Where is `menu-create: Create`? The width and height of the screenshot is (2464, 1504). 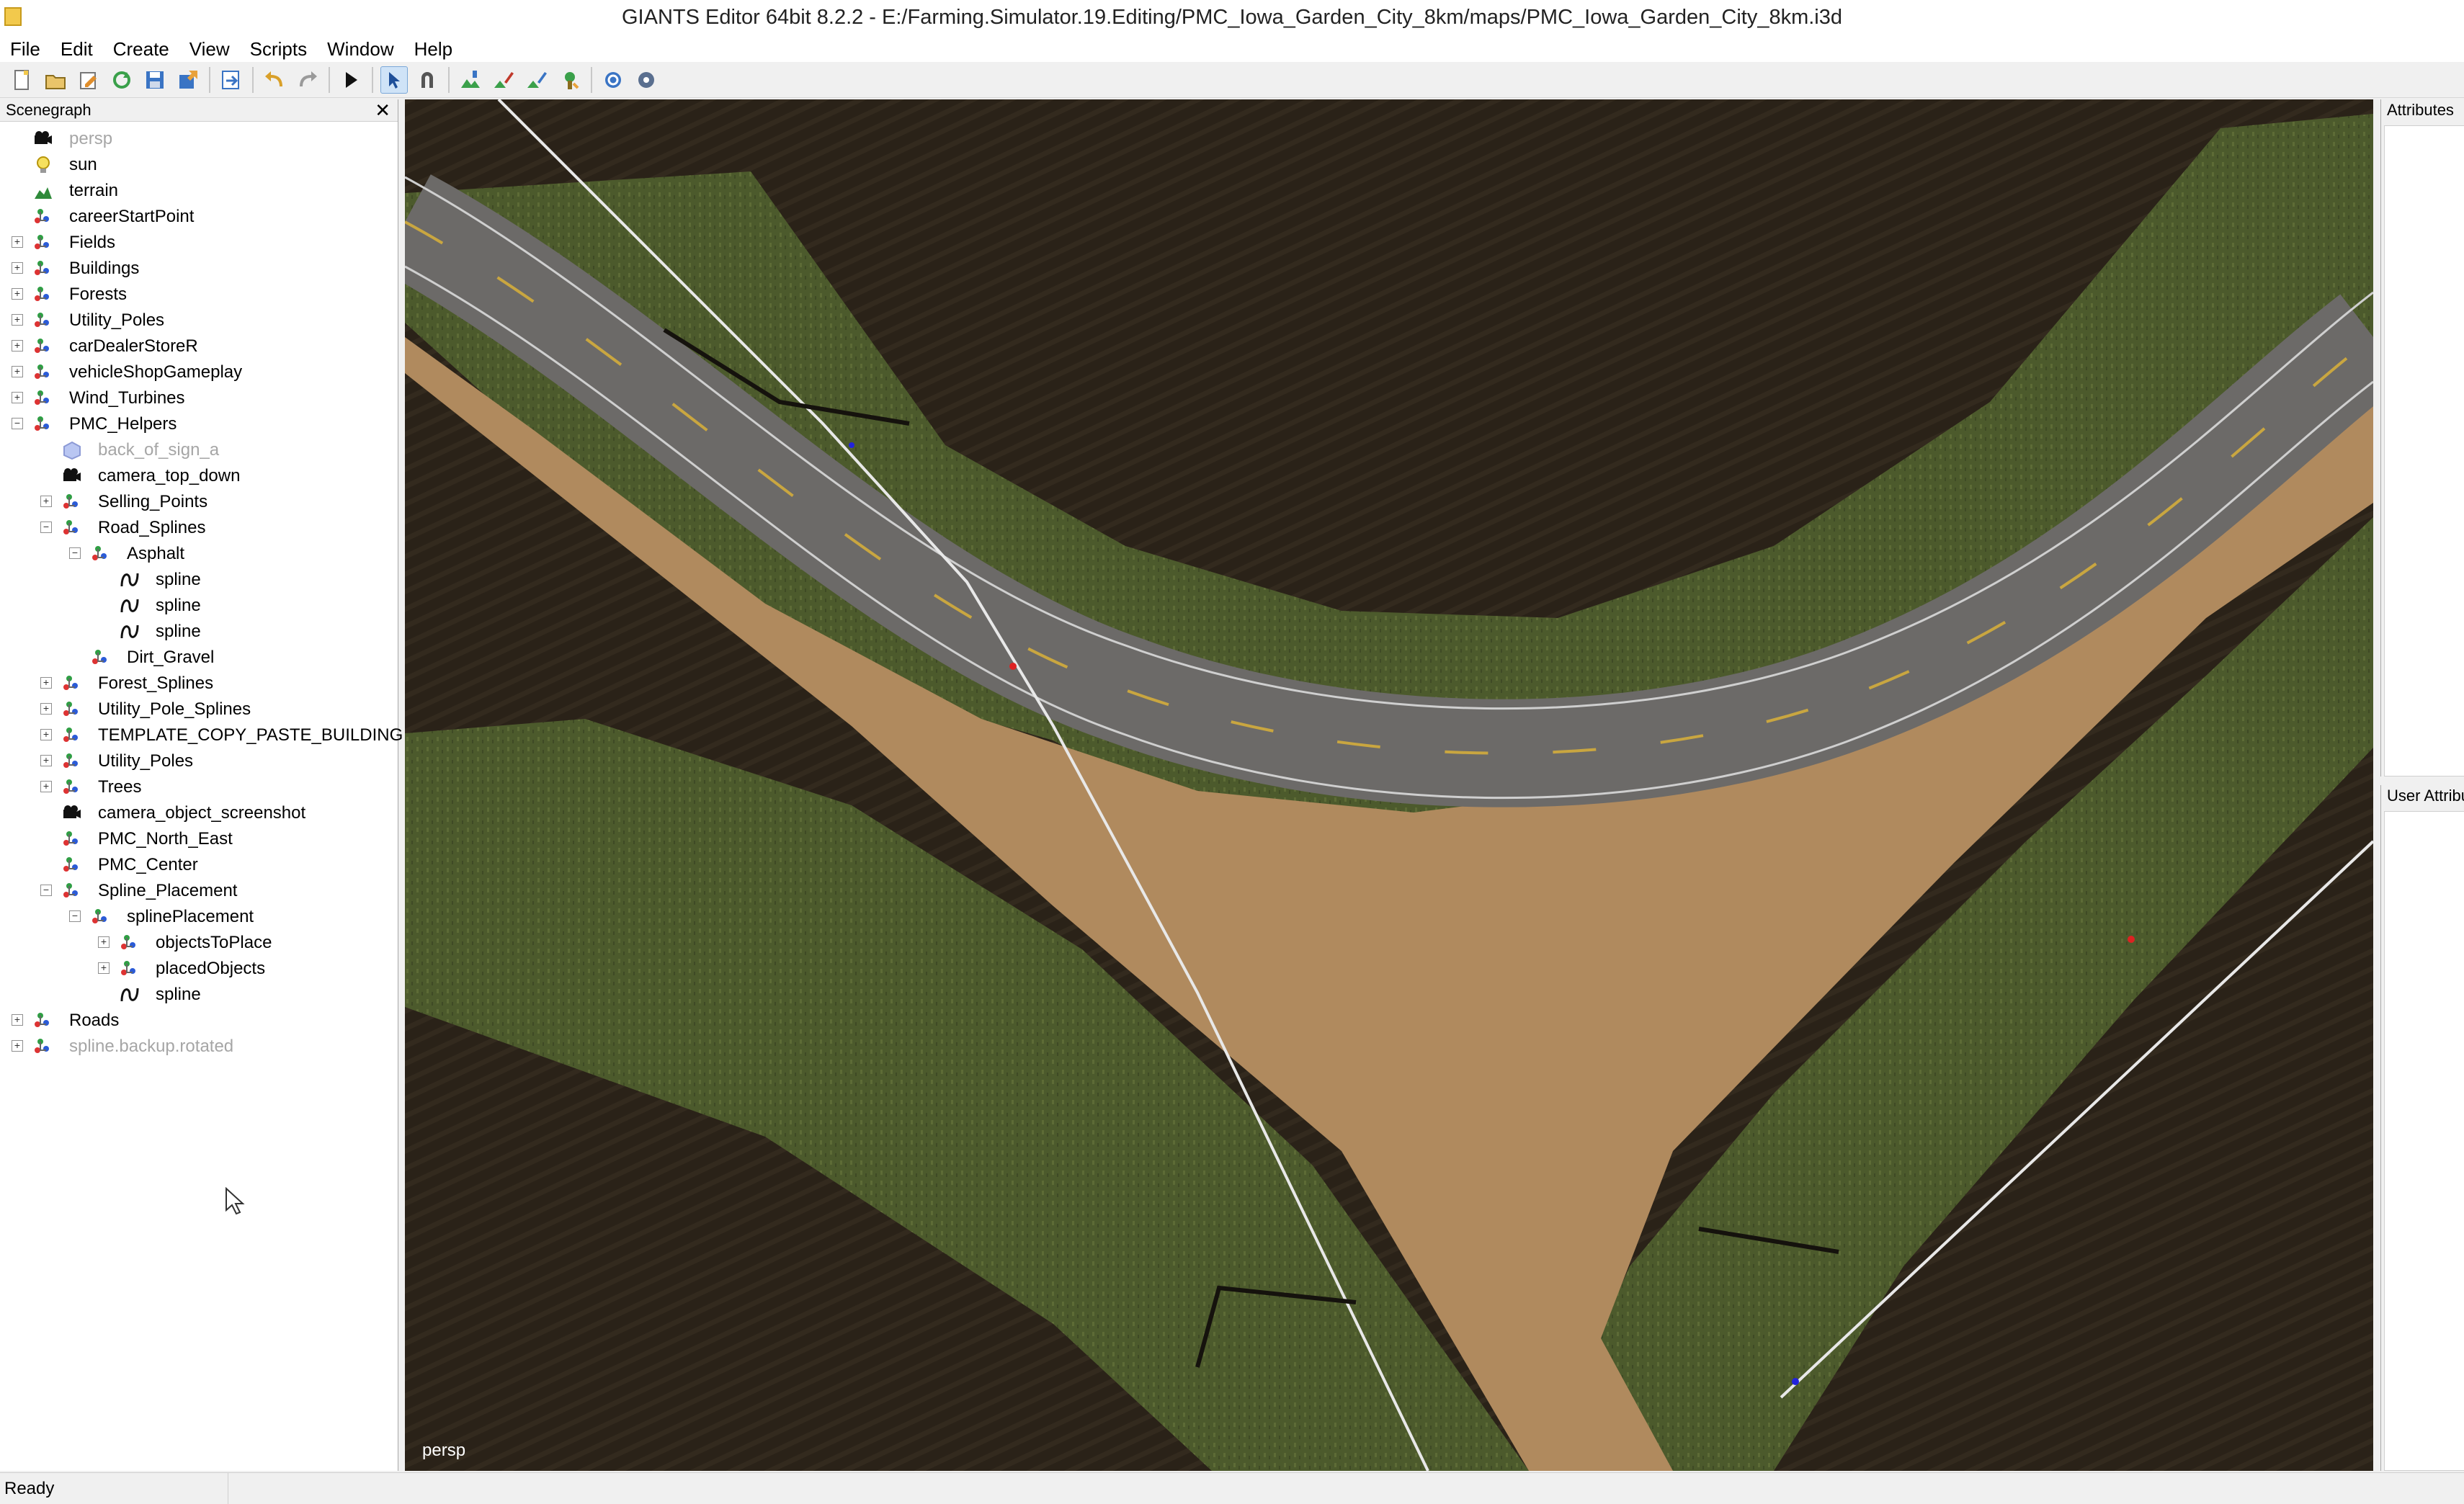
menu-create: Create is located at coordinates (141, 49).